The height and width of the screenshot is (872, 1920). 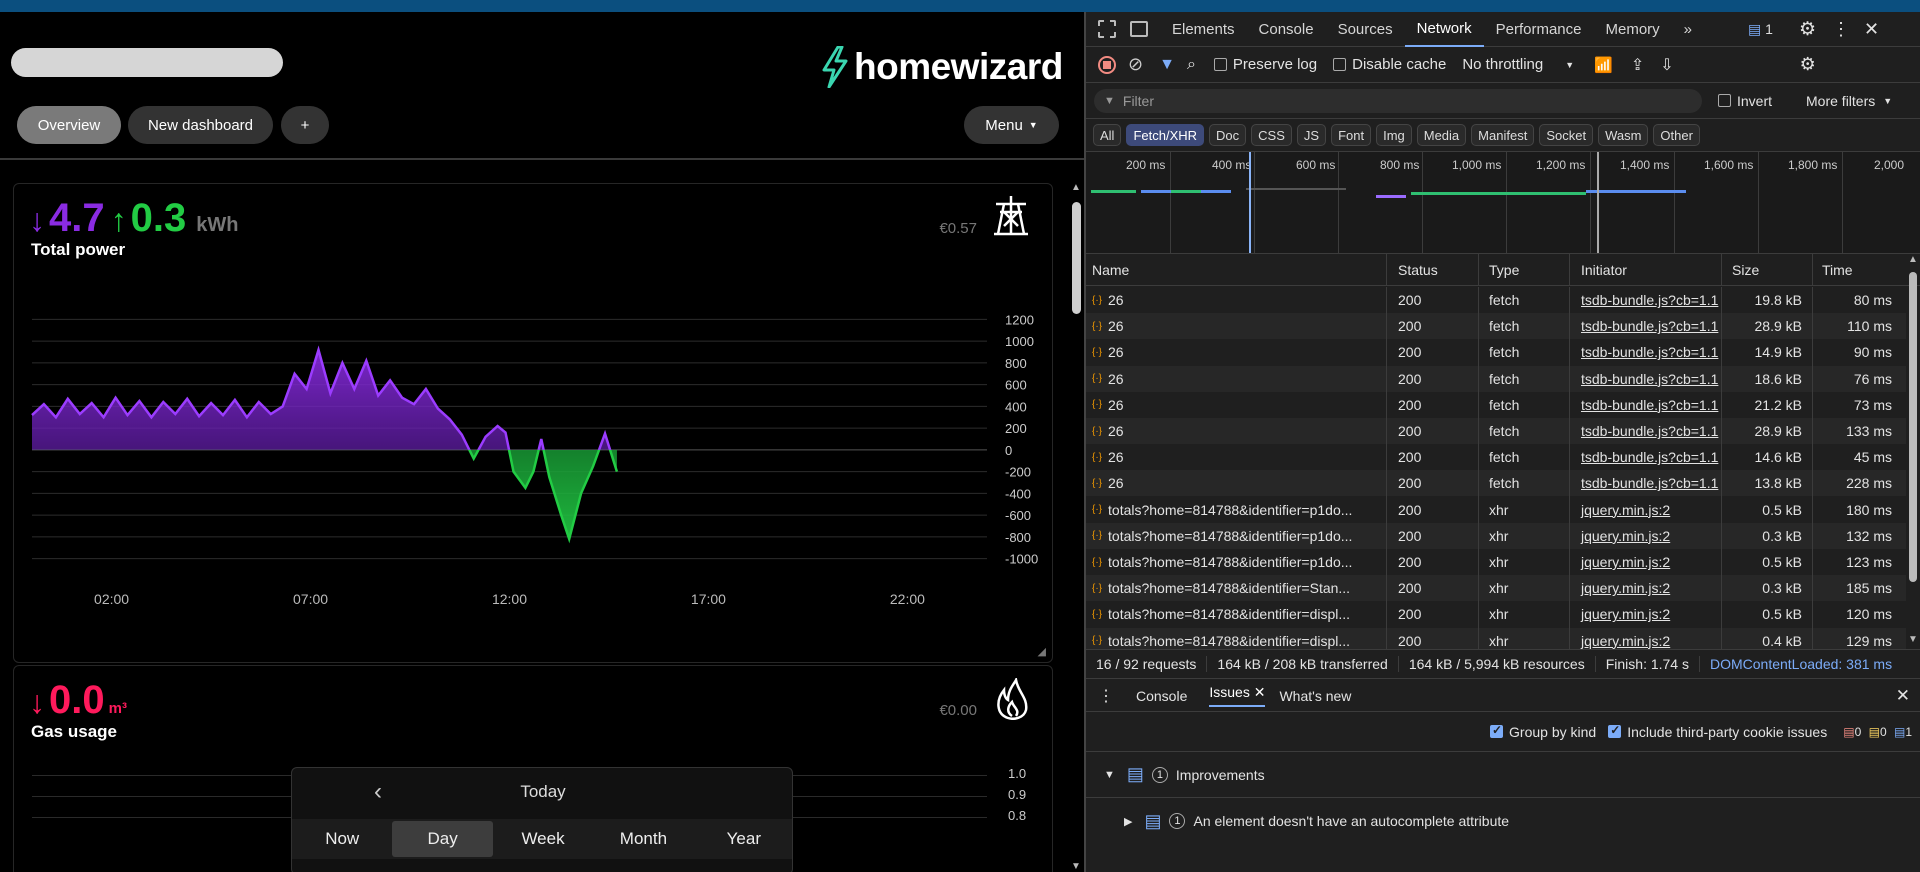 I want to click on inspect-element-icon, so click(x=1107, y=29).